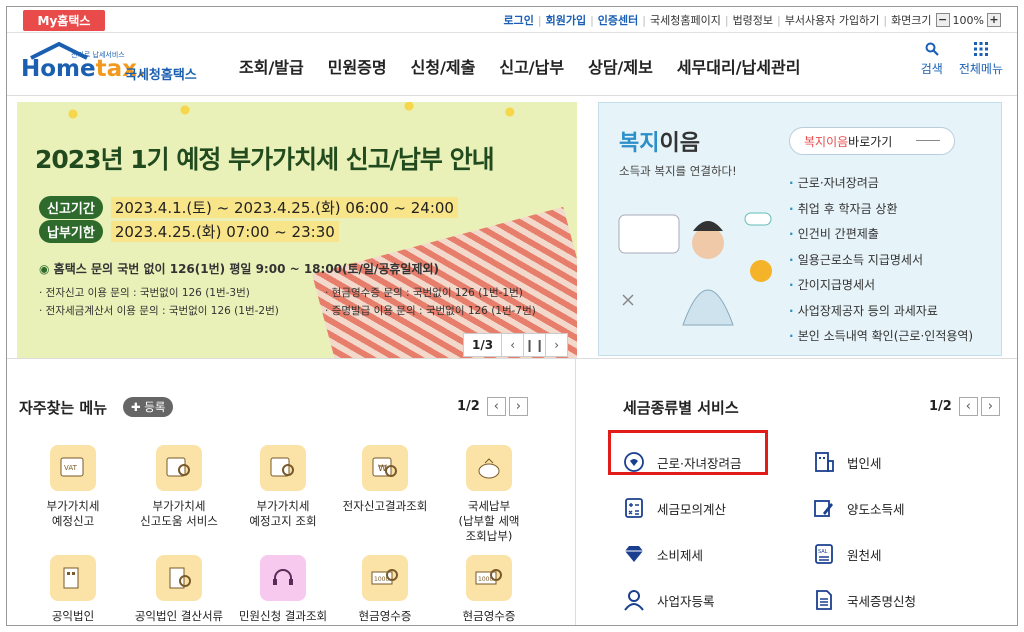 The image size is (1024, 632). I want to click on arrow-right-icon, so click(928, 140).